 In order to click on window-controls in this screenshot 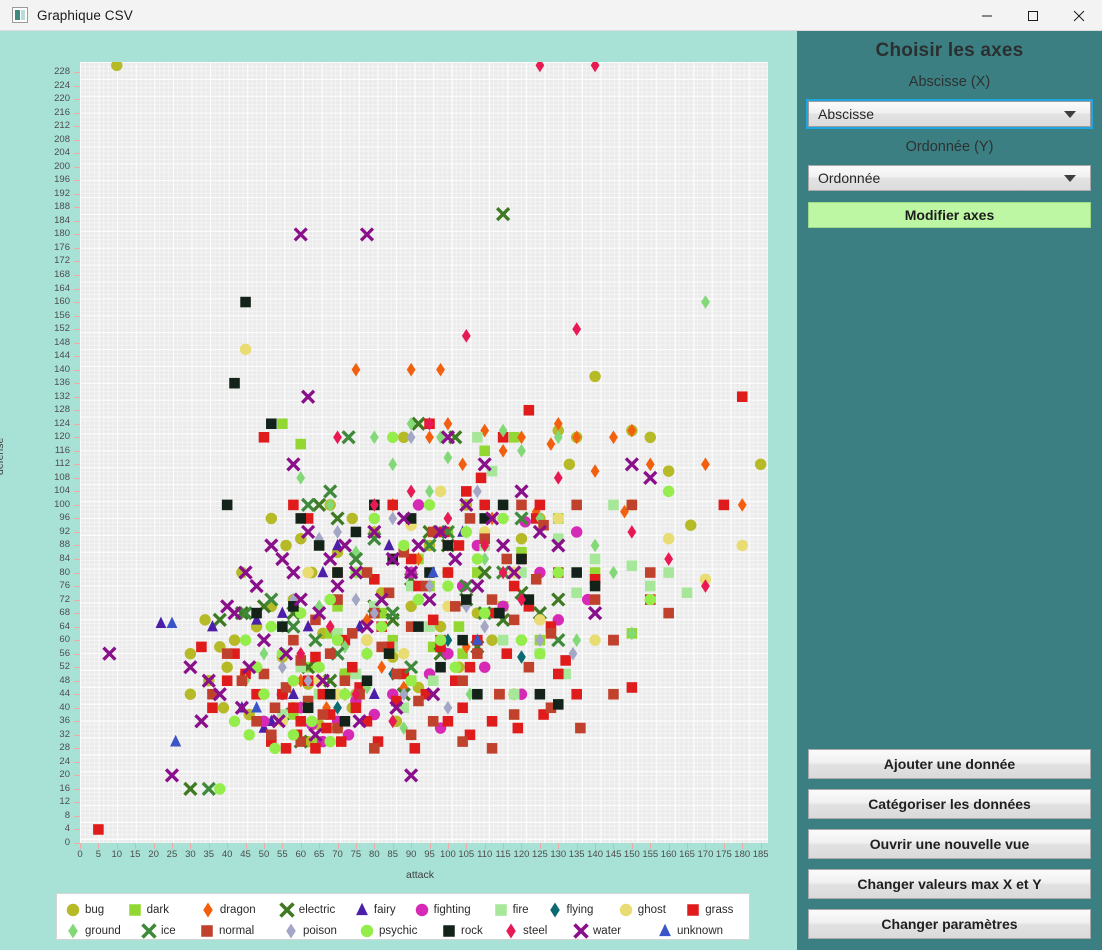, I will do `click(1033, 15)`.